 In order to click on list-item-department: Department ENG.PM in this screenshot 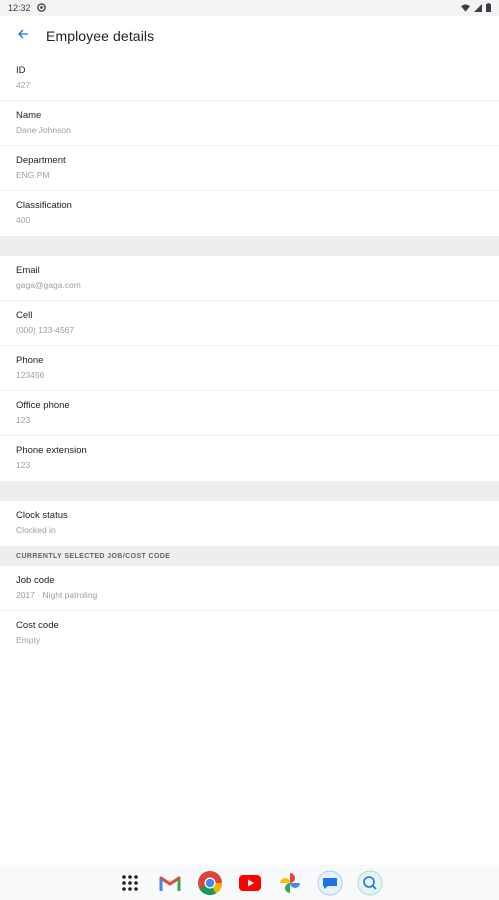, I will do `click(249, 168)`.